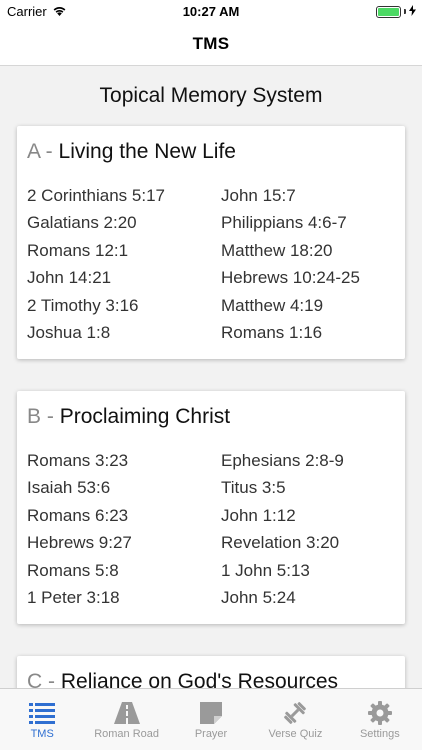 The image size is (422, 750). Describe the element at coordinates (309, 597) in the screenshot. I see `verse-item: John 5:24` at that location.